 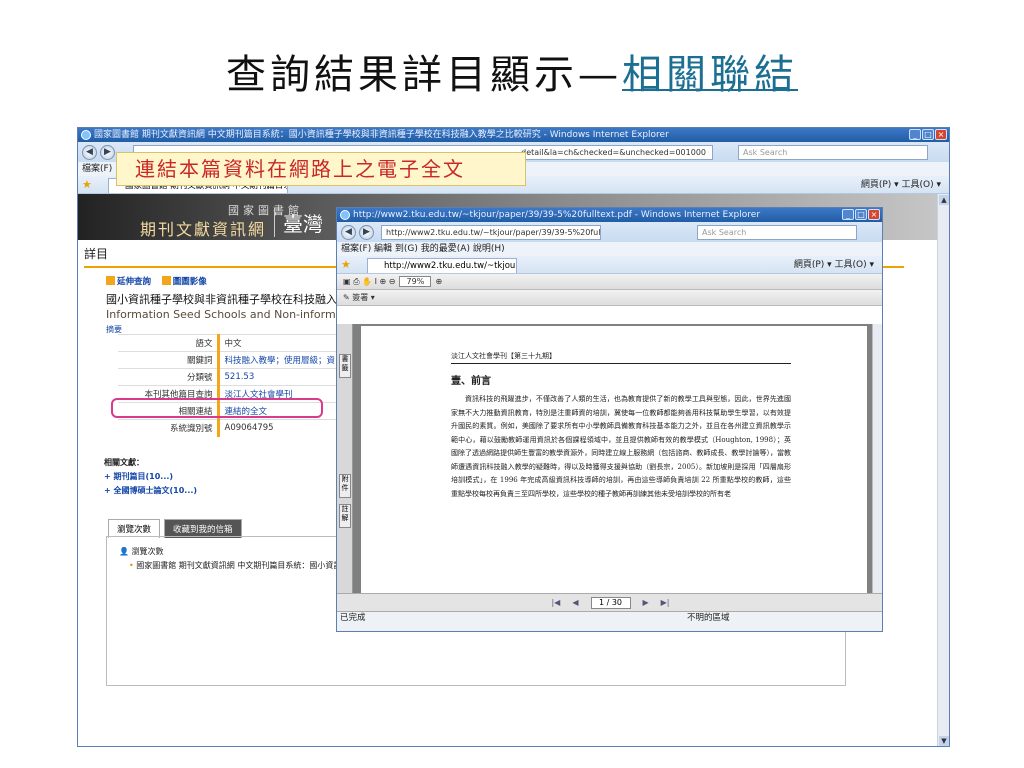 What do you see at coordinates (438, 281) in the screenshot?
I see `zoom-in-icon: ⊕` at bounding box center [438, 281].